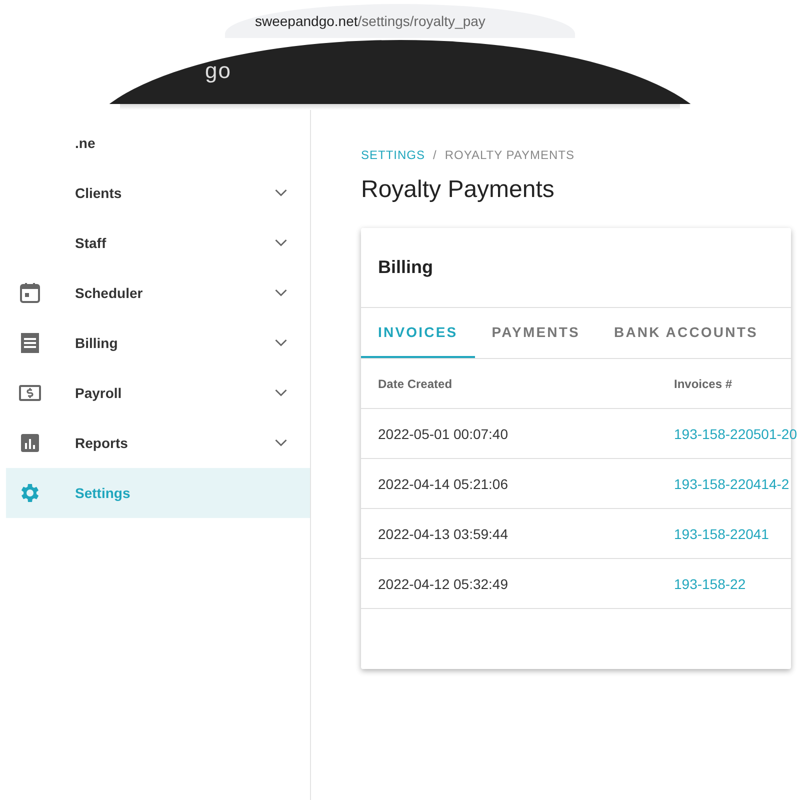 Image resolution: width=800 pixels, height=800 pixels. What do you see at coordinates (535, 333) in the screenshot?
I see `tab: PAYMENTS` at bounding box center [535, 333].